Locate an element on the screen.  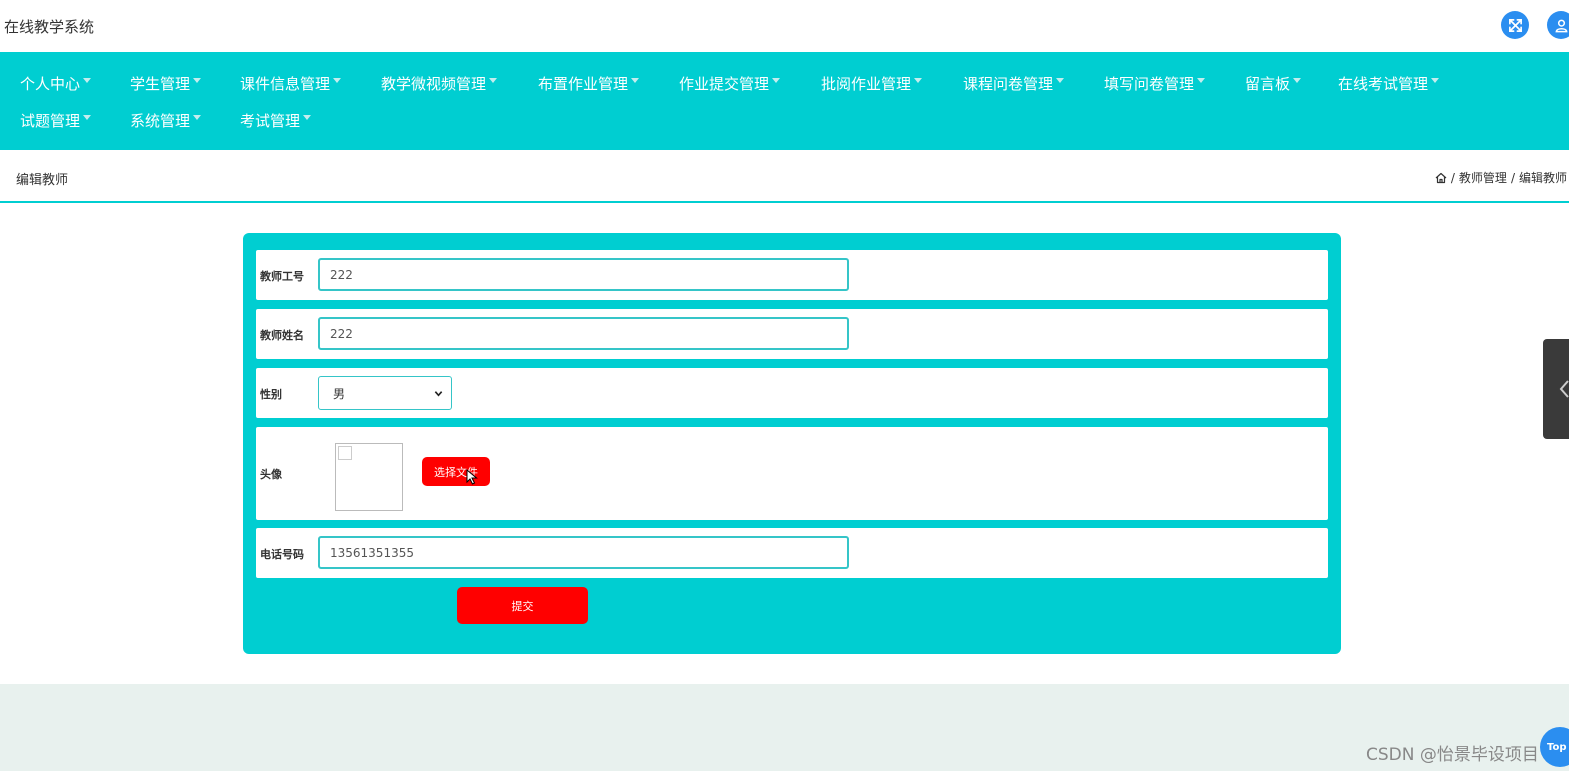
nav-course-survey: 课程问卷管理 is located at coordinates (1014, 83).